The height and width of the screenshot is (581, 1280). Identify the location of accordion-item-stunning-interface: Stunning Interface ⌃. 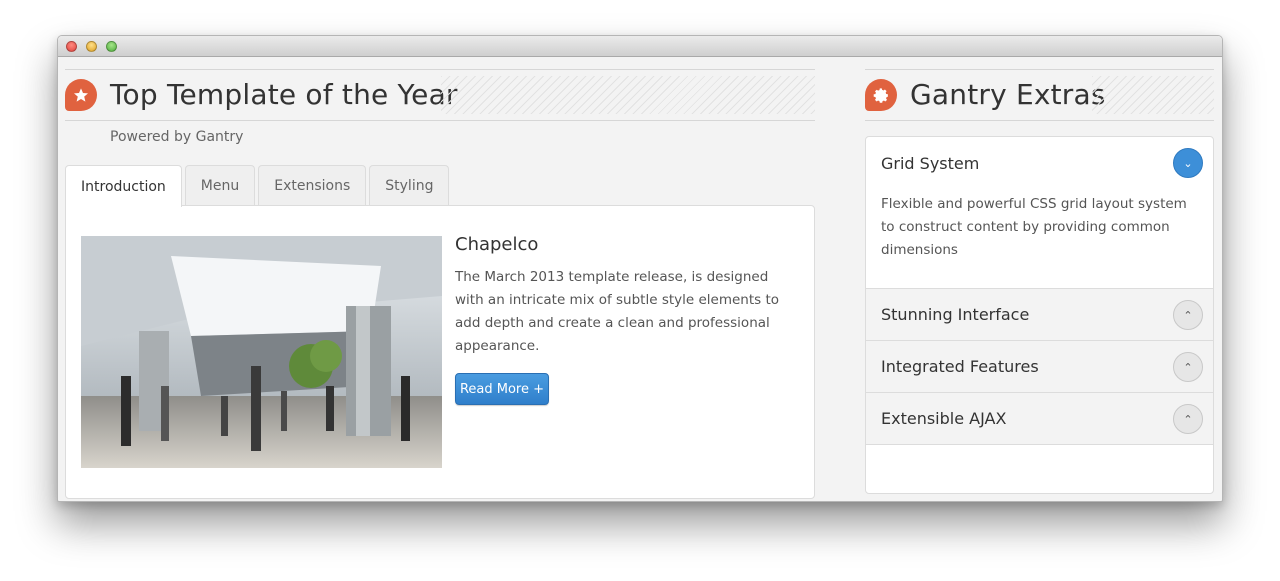
(1039, 315).